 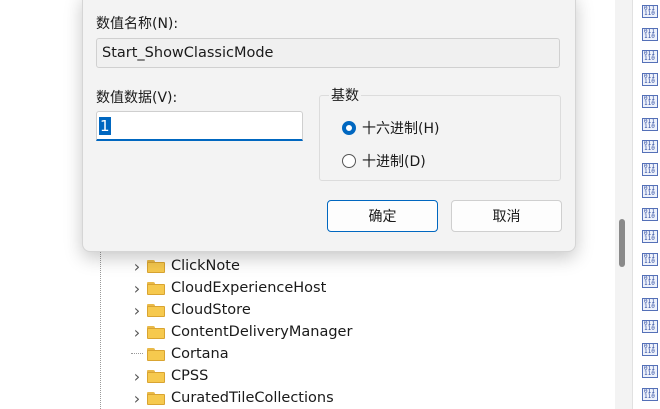 I want to click on value-name-label: 数值名称(N):, so click(x=137, y=24).